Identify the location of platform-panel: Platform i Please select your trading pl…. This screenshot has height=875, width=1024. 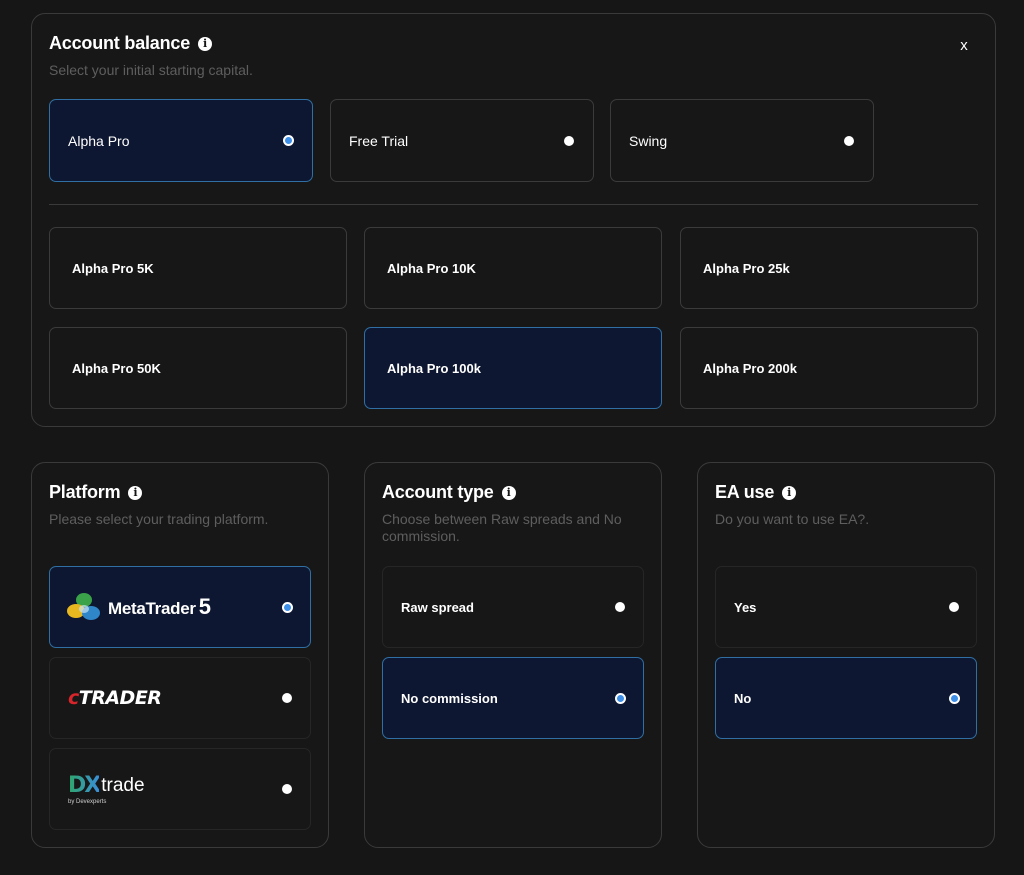
(180, 655).